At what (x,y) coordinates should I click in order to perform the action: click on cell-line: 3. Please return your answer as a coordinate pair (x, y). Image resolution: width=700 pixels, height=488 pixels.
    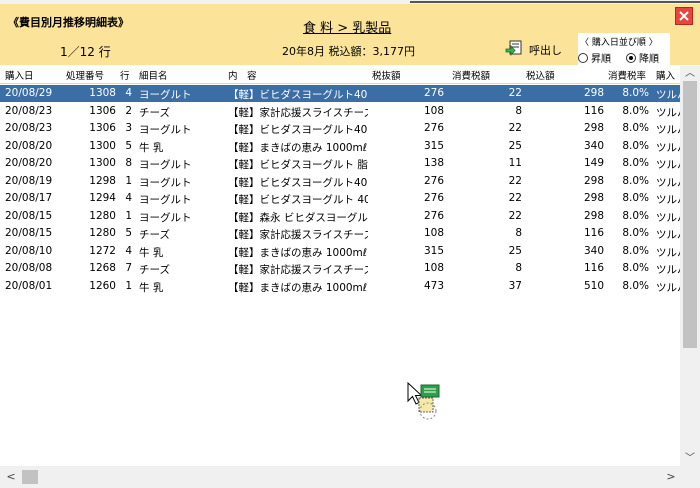
    Looking at the image, I should click on (128, 128).